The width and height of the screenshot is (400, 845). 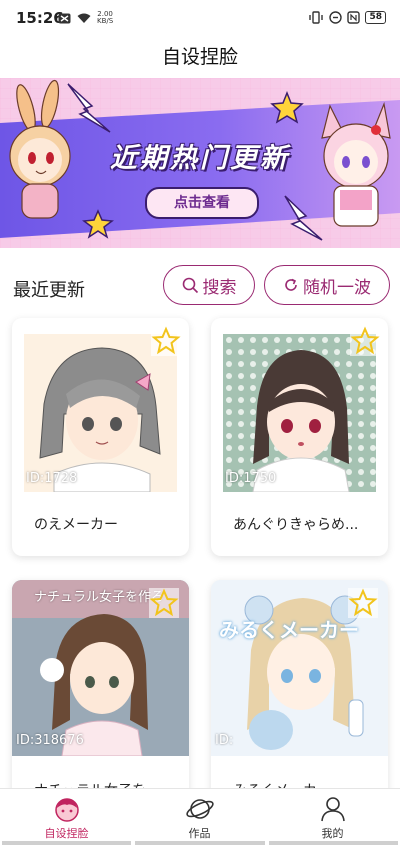 I want to click on tab-label: 自设捏脸, so click(x=66, y=833).